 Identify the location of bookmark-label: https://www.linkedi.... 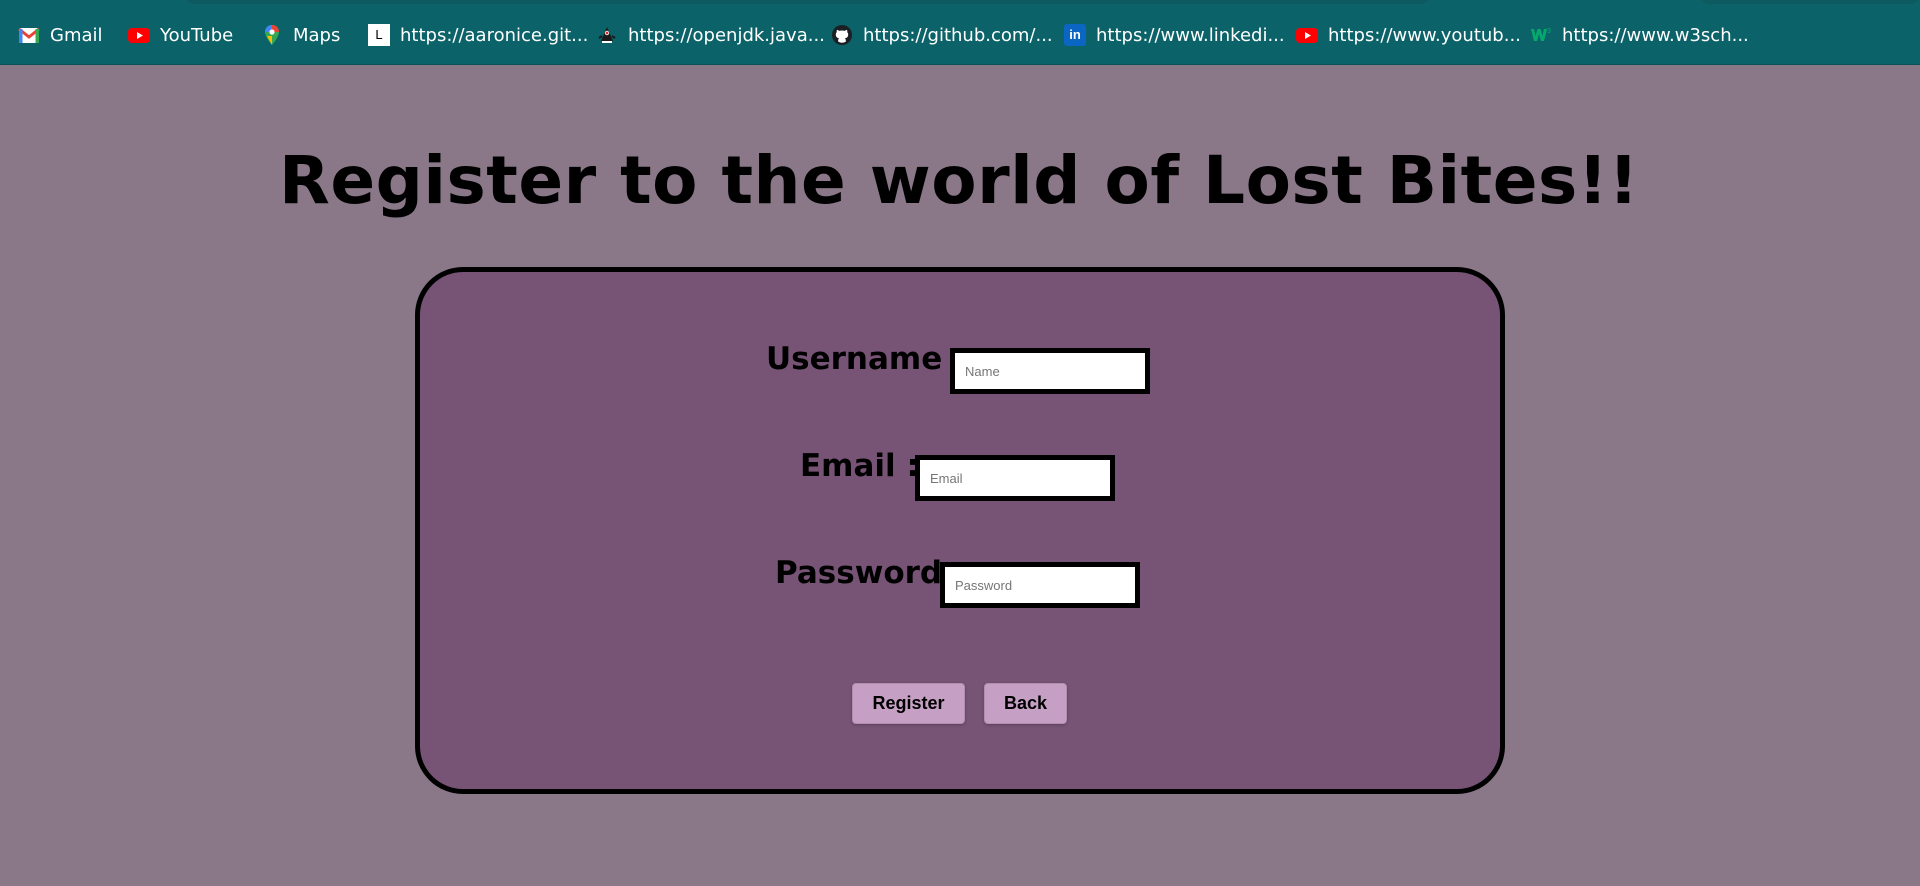
(1190, 35).